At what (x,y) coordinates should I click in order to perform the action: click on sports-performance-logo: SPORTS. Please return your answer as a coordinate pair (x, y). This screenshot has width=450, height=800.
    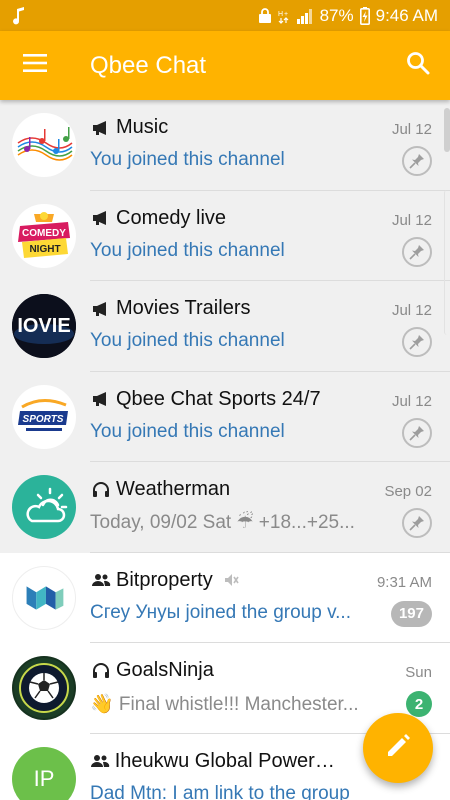
    Looking at the image, I should click on (43, 414).